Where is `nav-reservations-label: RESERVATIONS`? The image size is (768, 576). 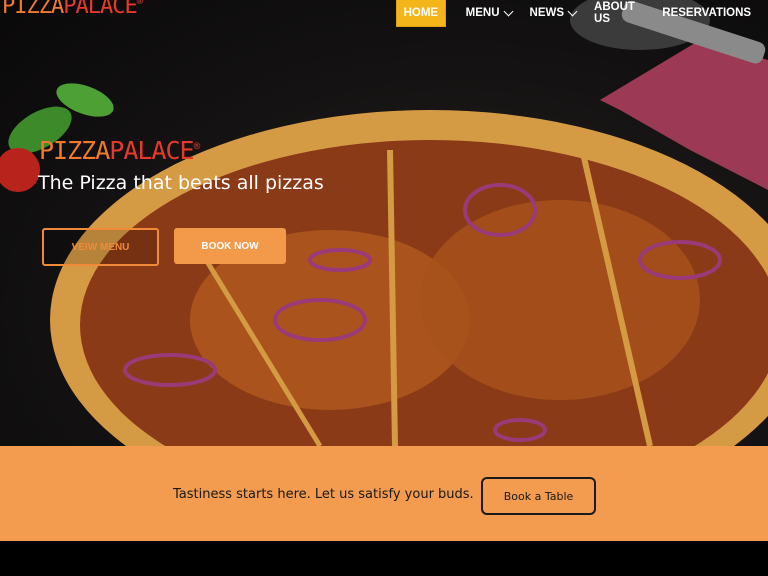
nav-reservations-label: RESERVATIONS is located at coordinates (707, 13).